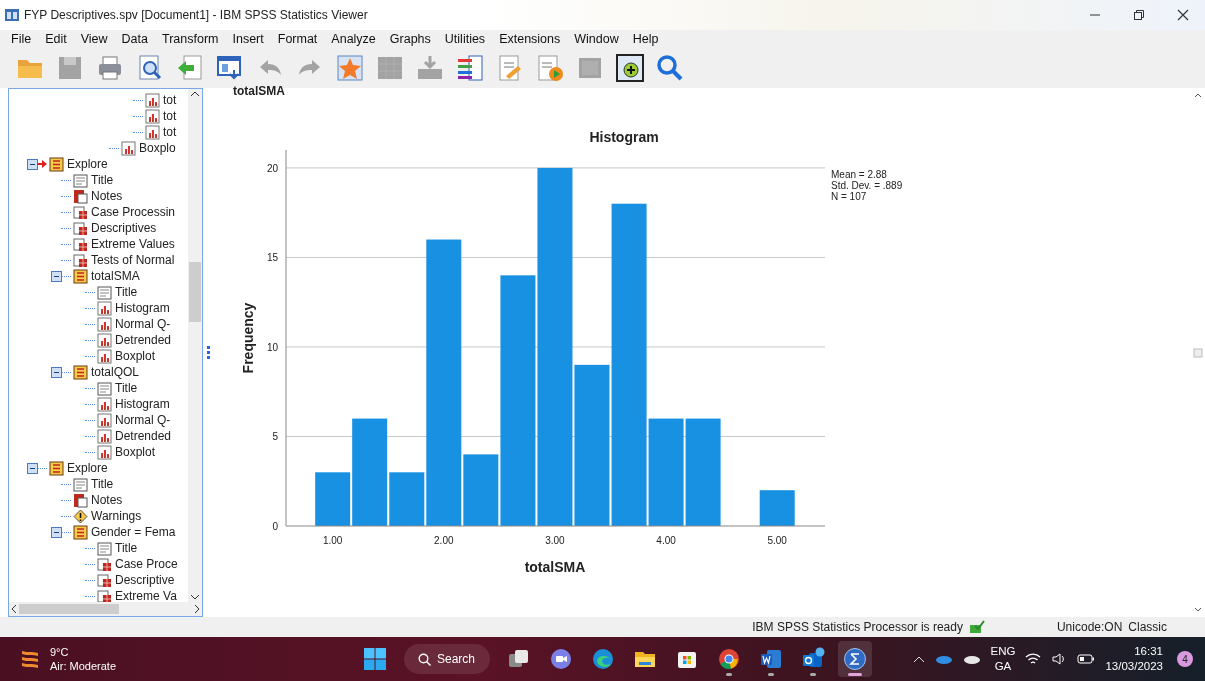 The height and width of the screenshot is (681, 1205). What do you see at coordinates (297, 39) in the screenshot?
I see `menu-item: Format` at bounding box center [297, 39].